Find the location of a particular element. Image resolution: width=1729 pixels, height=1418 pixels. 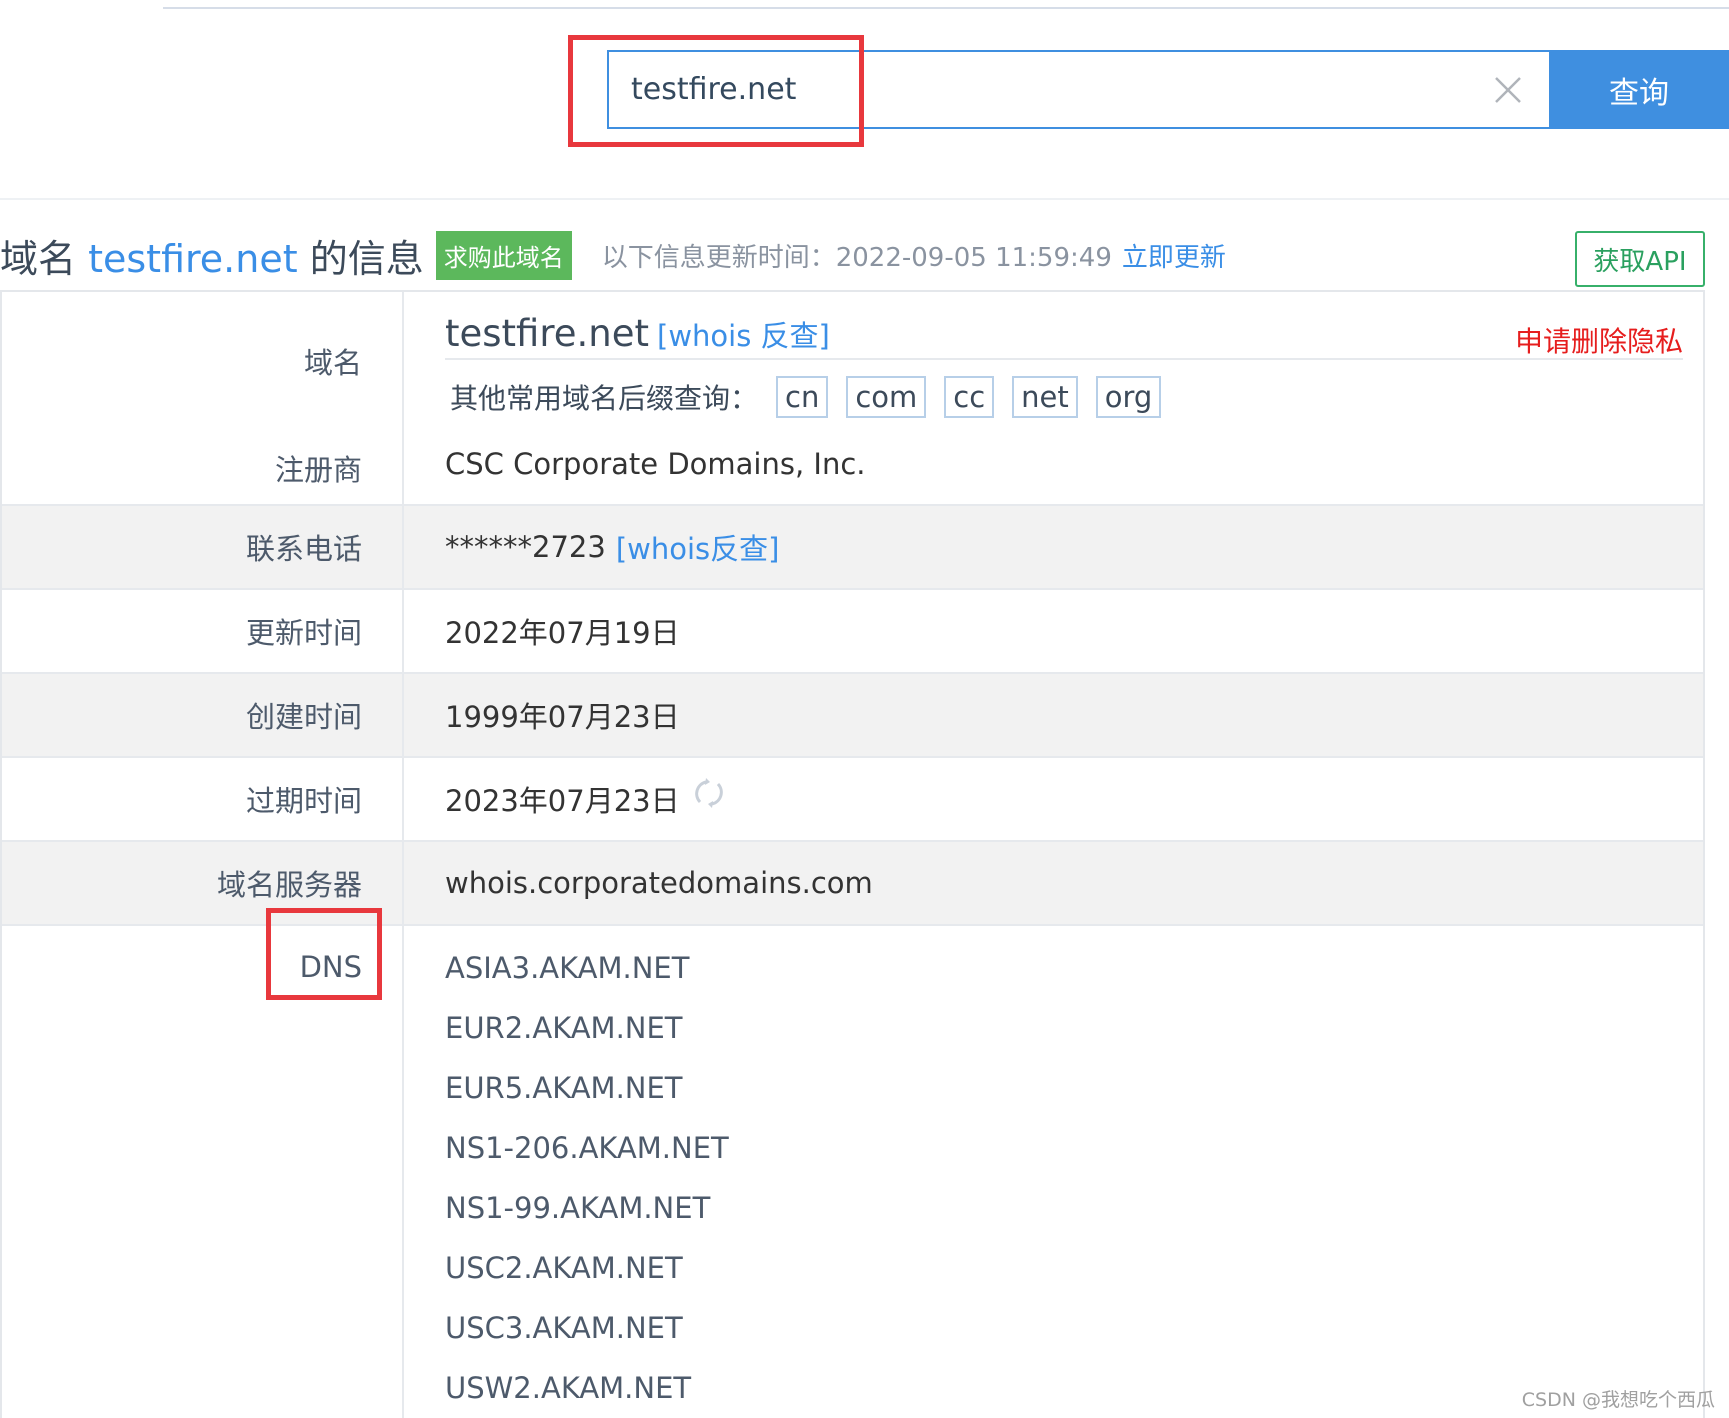

updated-label: 更新时间 is located at coordinates (203, 631).